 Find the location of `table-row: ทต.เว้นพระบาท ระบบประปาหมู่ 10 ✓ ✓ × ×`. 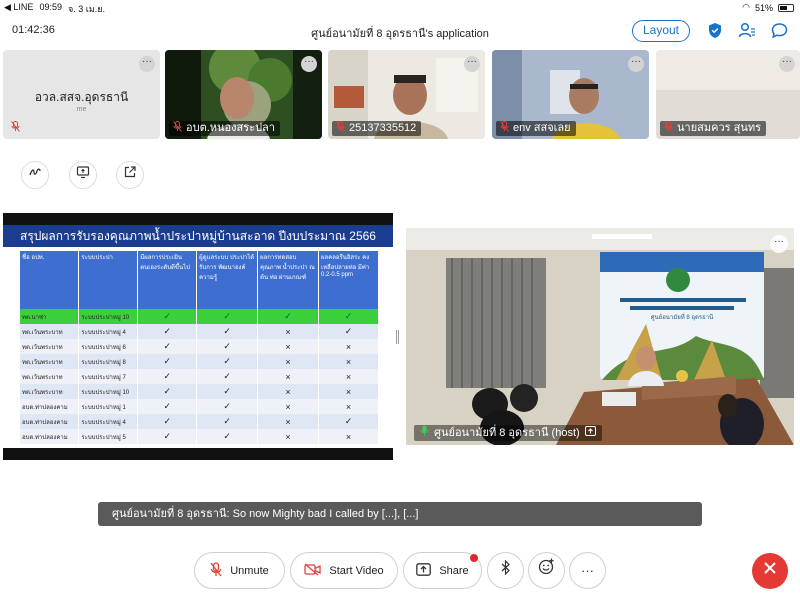

table-row: ทต.เว้นพระบาท ระบบประปาหมู่ 10 ✓ ✓ × × is located at coordinates (199, 391).